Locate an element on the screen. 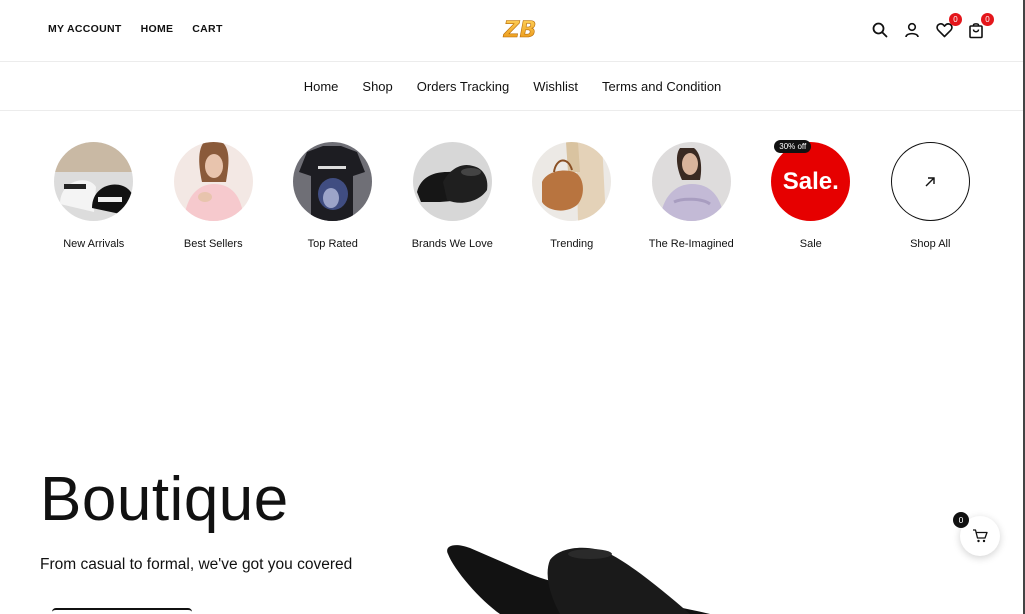 Image resolution: width=1025 pixels, height=614 pixels. floating-cart-count: 0 is located at coordinates (961, 520).